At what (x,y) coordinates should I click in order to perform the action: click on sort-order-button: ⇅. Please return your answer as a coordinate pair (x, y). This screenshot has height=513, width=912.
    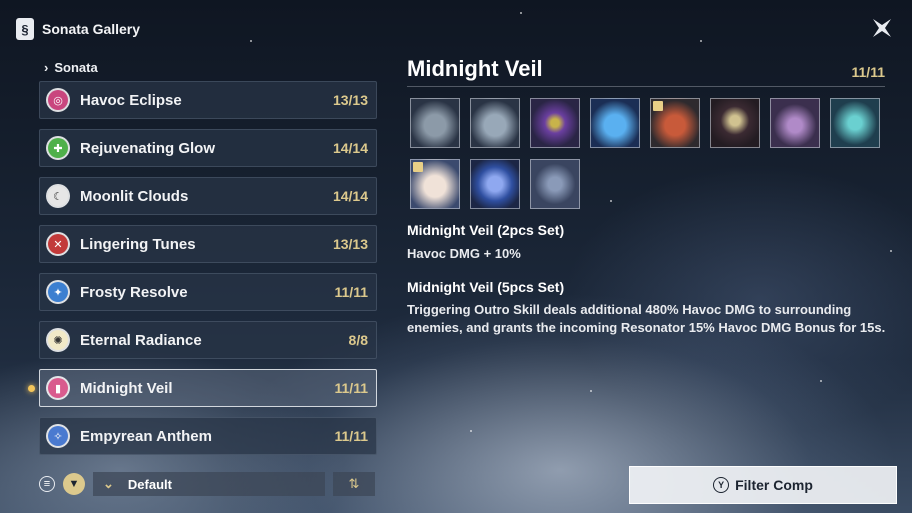
    Looking at the image, I should click on (354, 484).